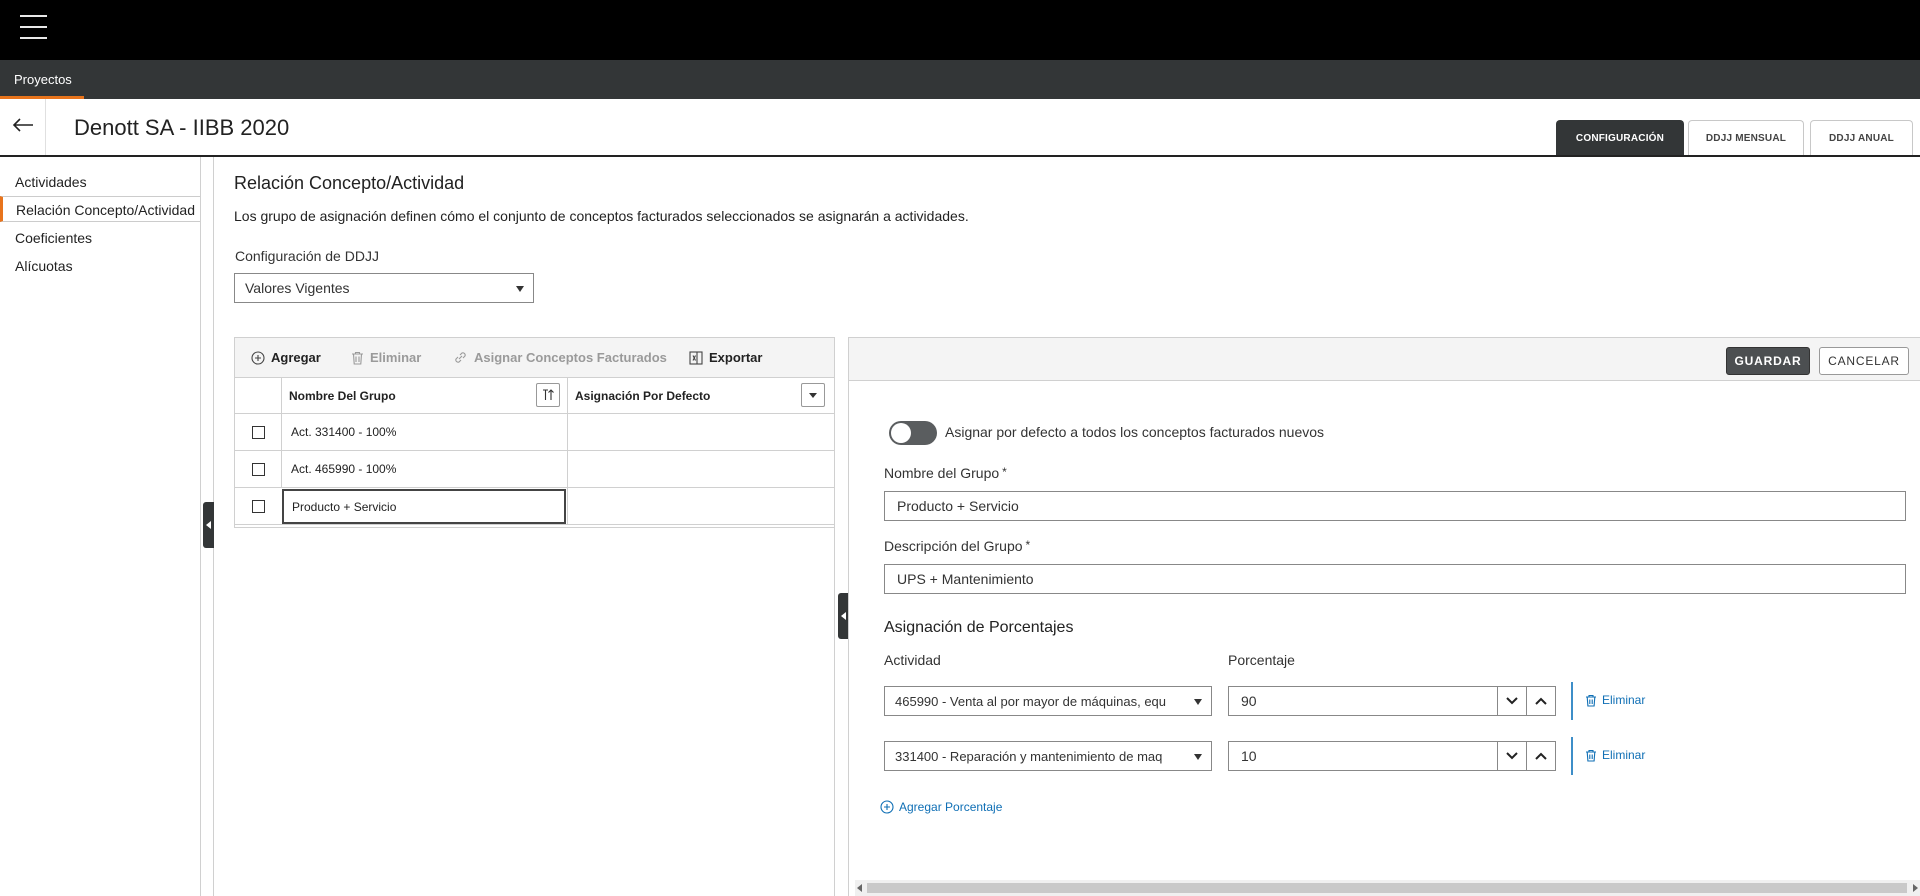  Describe the element at coordinates (1395, 579) in the screenshot. I see `group-desc-field: UPS + Mantenimiento` at that location.